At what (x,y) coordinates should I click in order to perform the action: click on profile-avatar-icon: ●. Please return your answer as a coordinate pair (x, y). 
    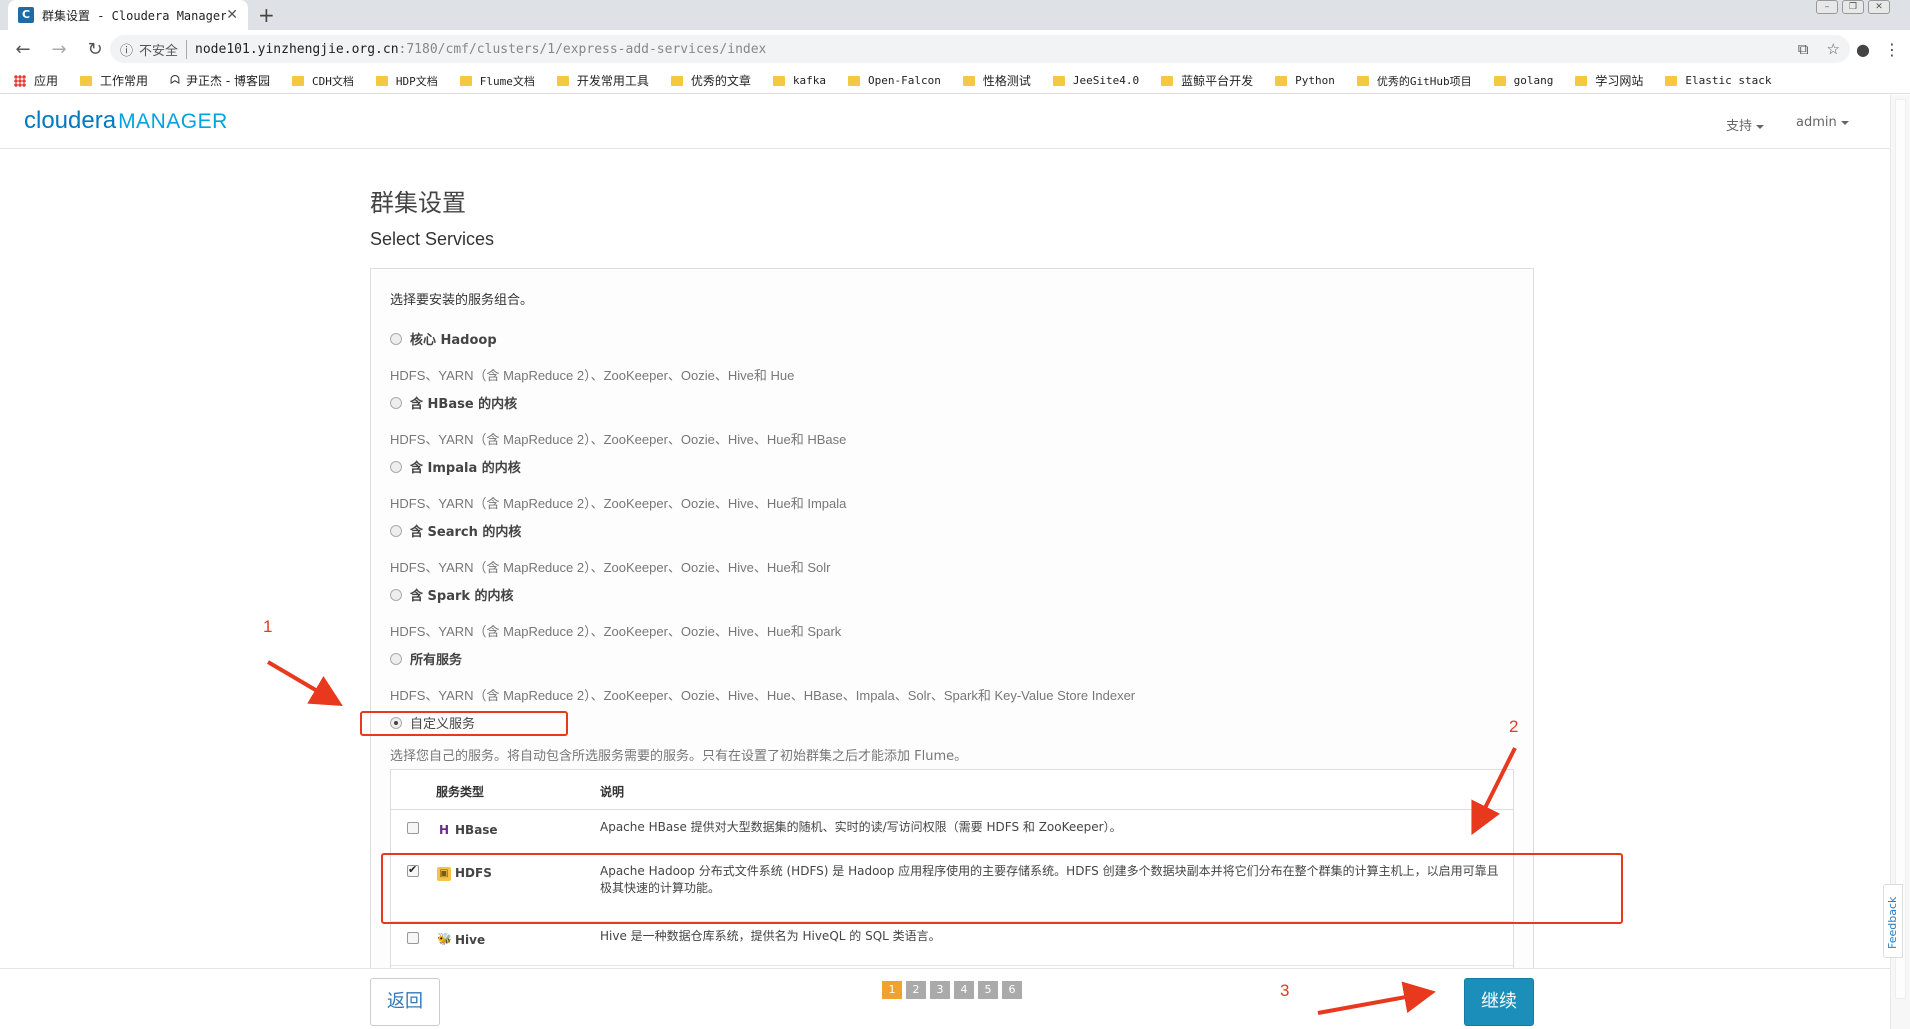
    Looking at the image, I should click on (1863, 49).